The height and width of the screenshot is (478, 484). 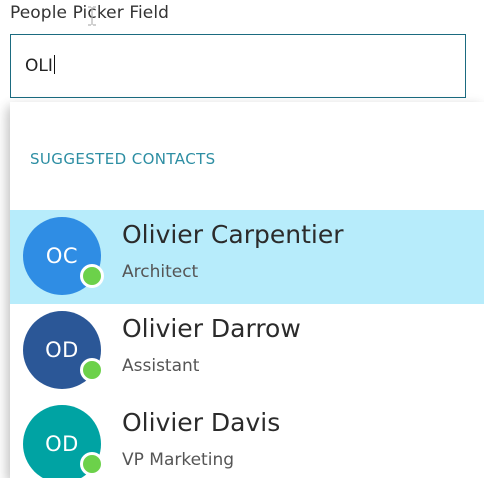 I want to click on input-value-text: OLI, so click(x=39, y=66).